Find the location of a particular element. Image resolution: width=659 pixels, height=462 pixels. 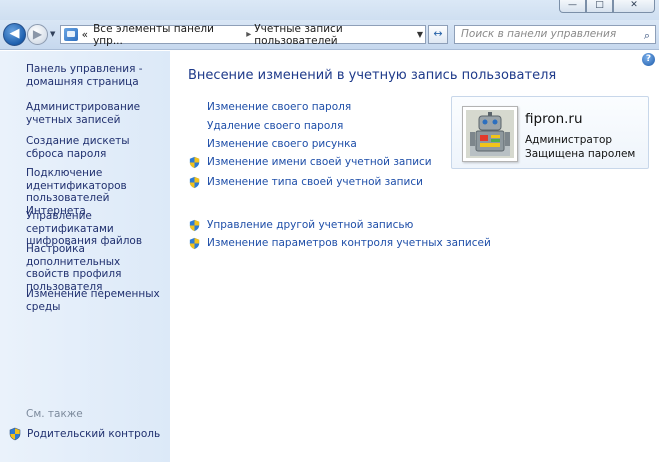

control-panel-icon is located at coordinates (71, 34).